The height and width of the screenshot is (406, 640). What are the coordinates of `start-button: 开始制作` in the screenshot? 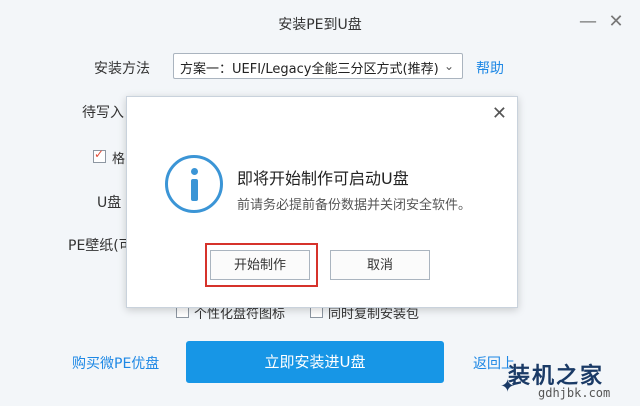 It's located at (260, 265).